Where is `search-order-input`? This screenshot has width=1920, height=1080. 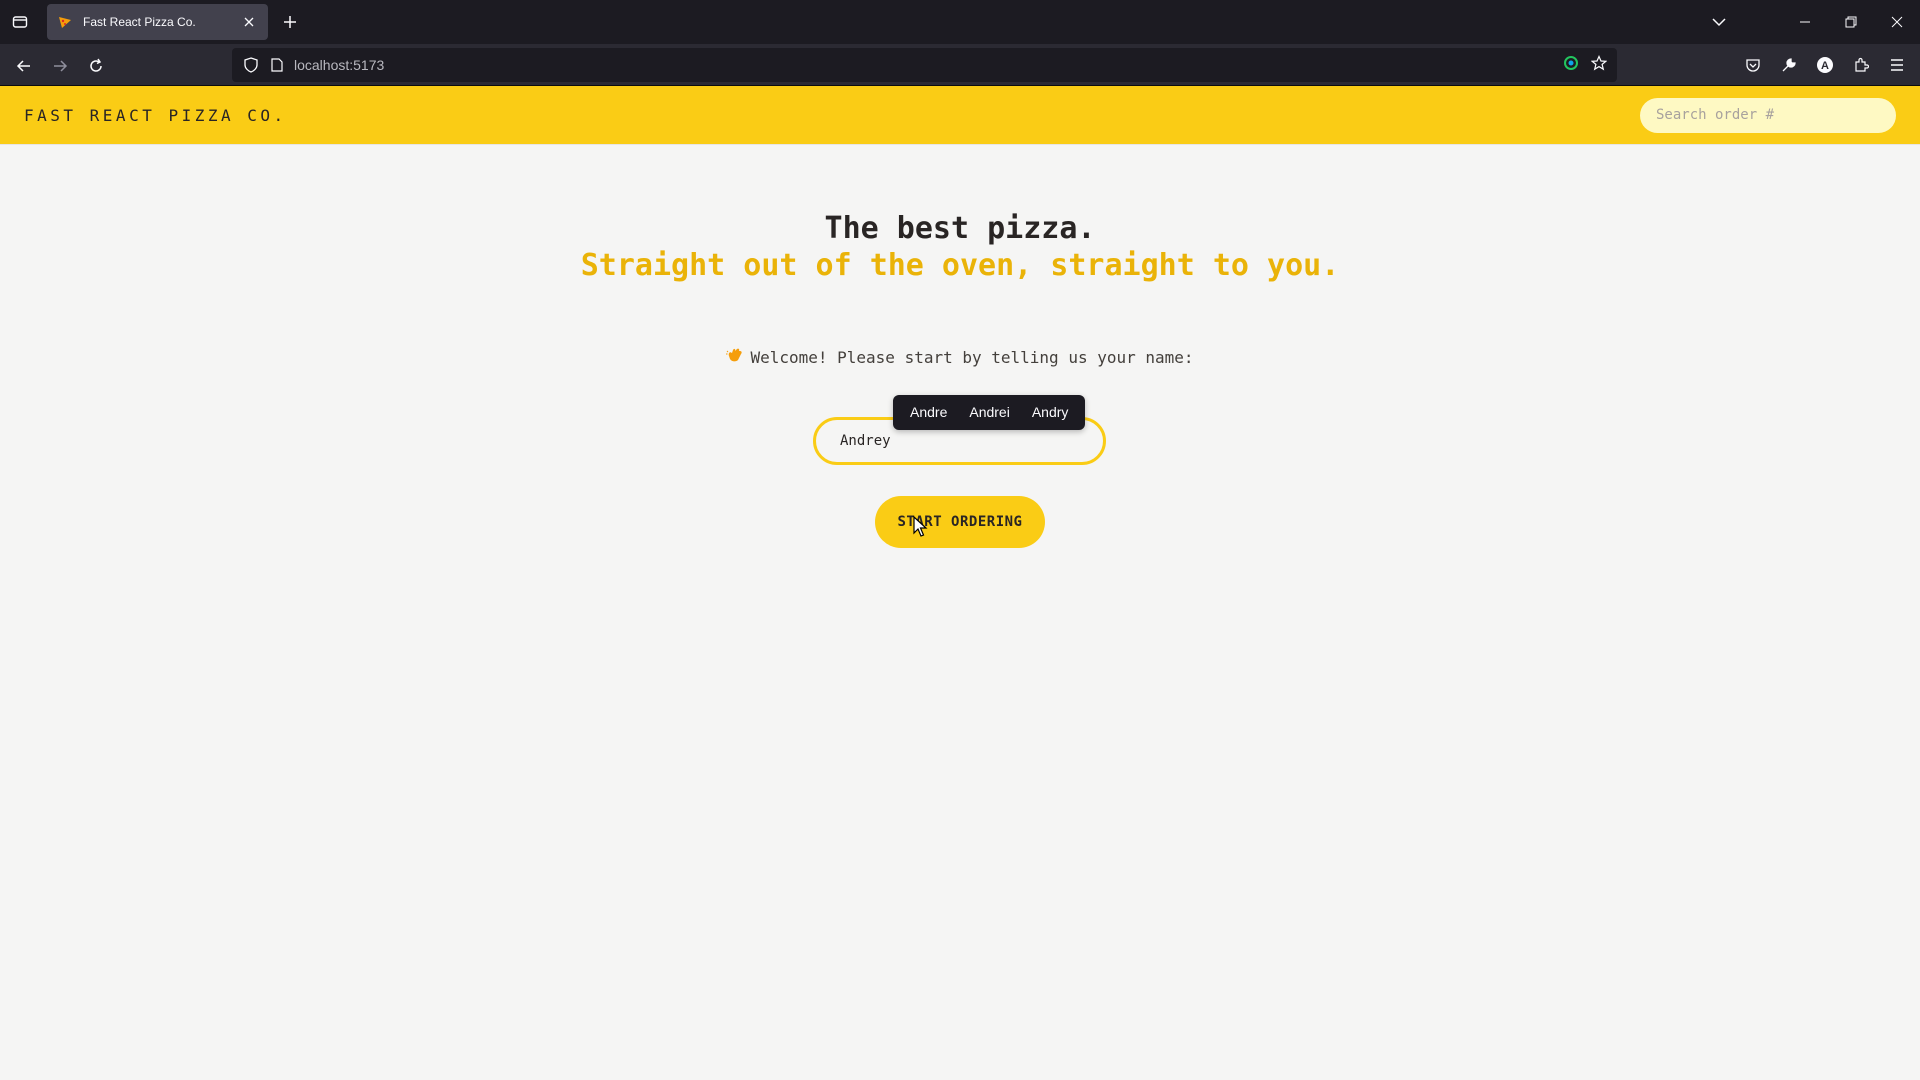 search-order-input is located at coordinates (1768, 115).